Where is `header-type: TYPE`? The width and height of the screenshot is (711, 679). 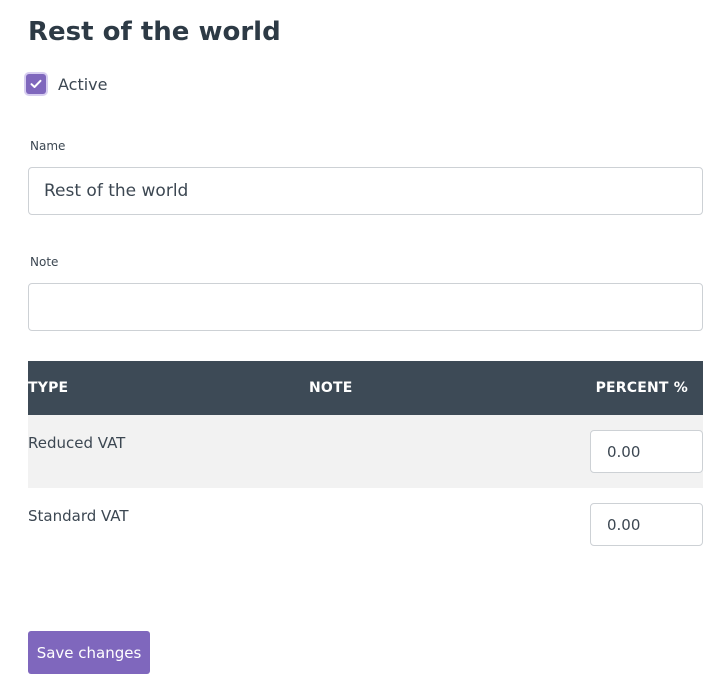
header-type: TYPE is located at coordinates (48, 388).